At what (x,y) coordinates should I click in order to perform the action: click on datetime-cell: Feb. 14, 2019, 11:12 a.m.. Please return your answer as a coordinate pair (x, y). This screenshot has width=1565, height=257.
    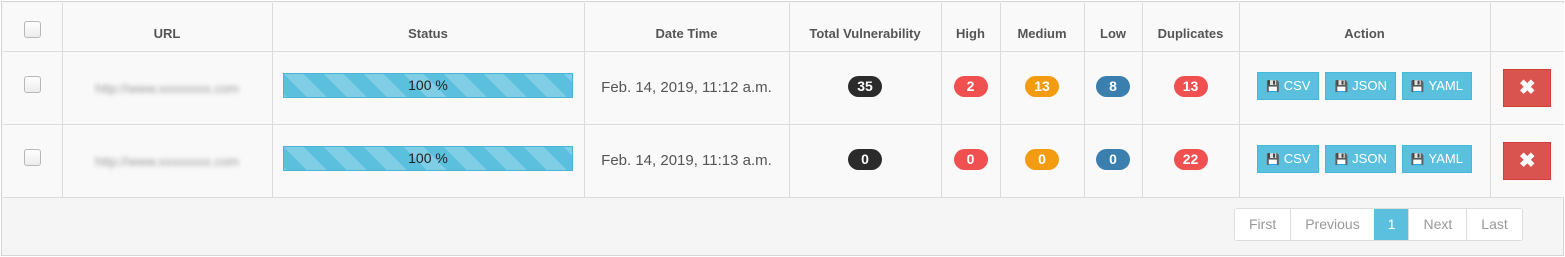
    Looking at the image, I should click on (686, 87).